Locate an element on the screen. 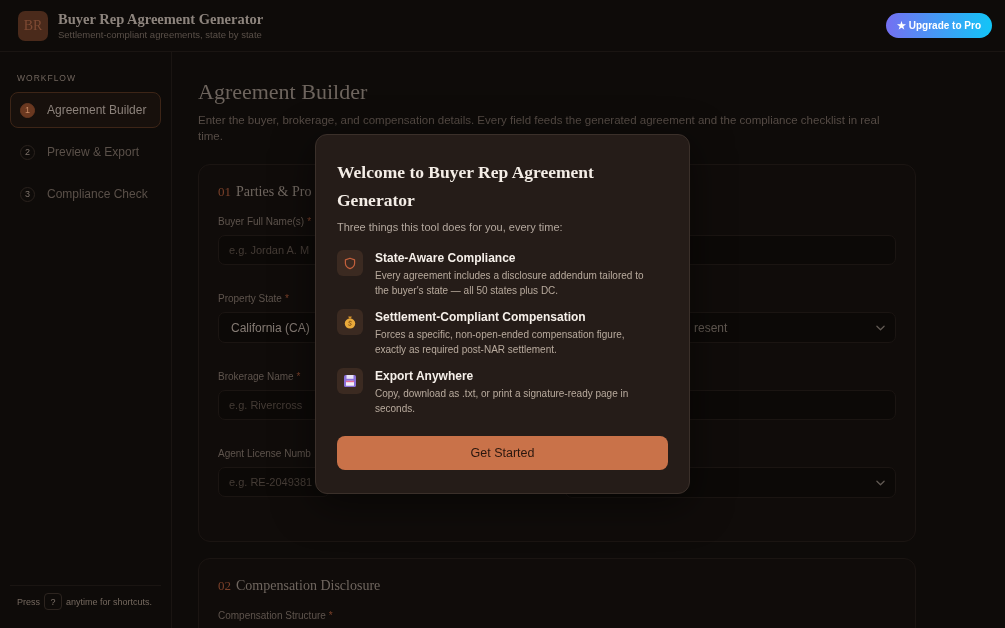 The image size is (1005, 628). hint-text: anytime for shortcuts. is located at coordinates (109, 601).